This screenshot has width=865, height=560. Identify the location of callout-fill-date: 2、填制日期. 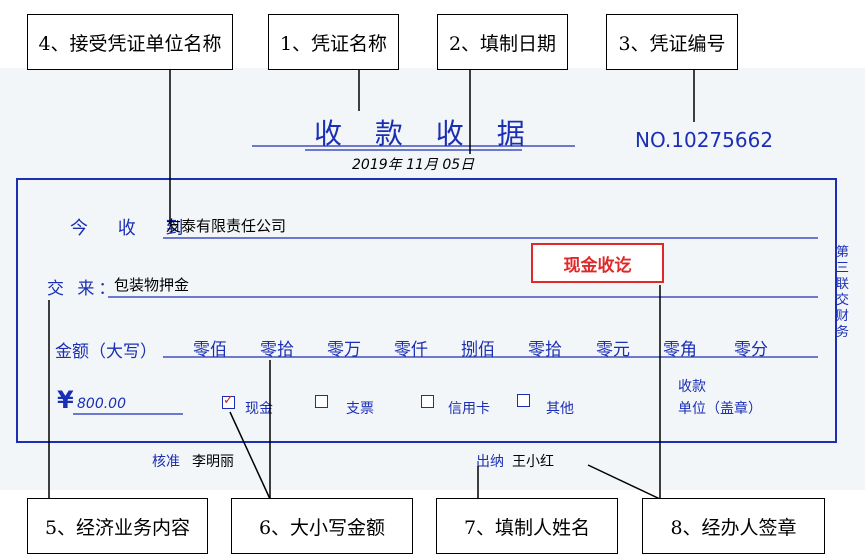
(502, 42).